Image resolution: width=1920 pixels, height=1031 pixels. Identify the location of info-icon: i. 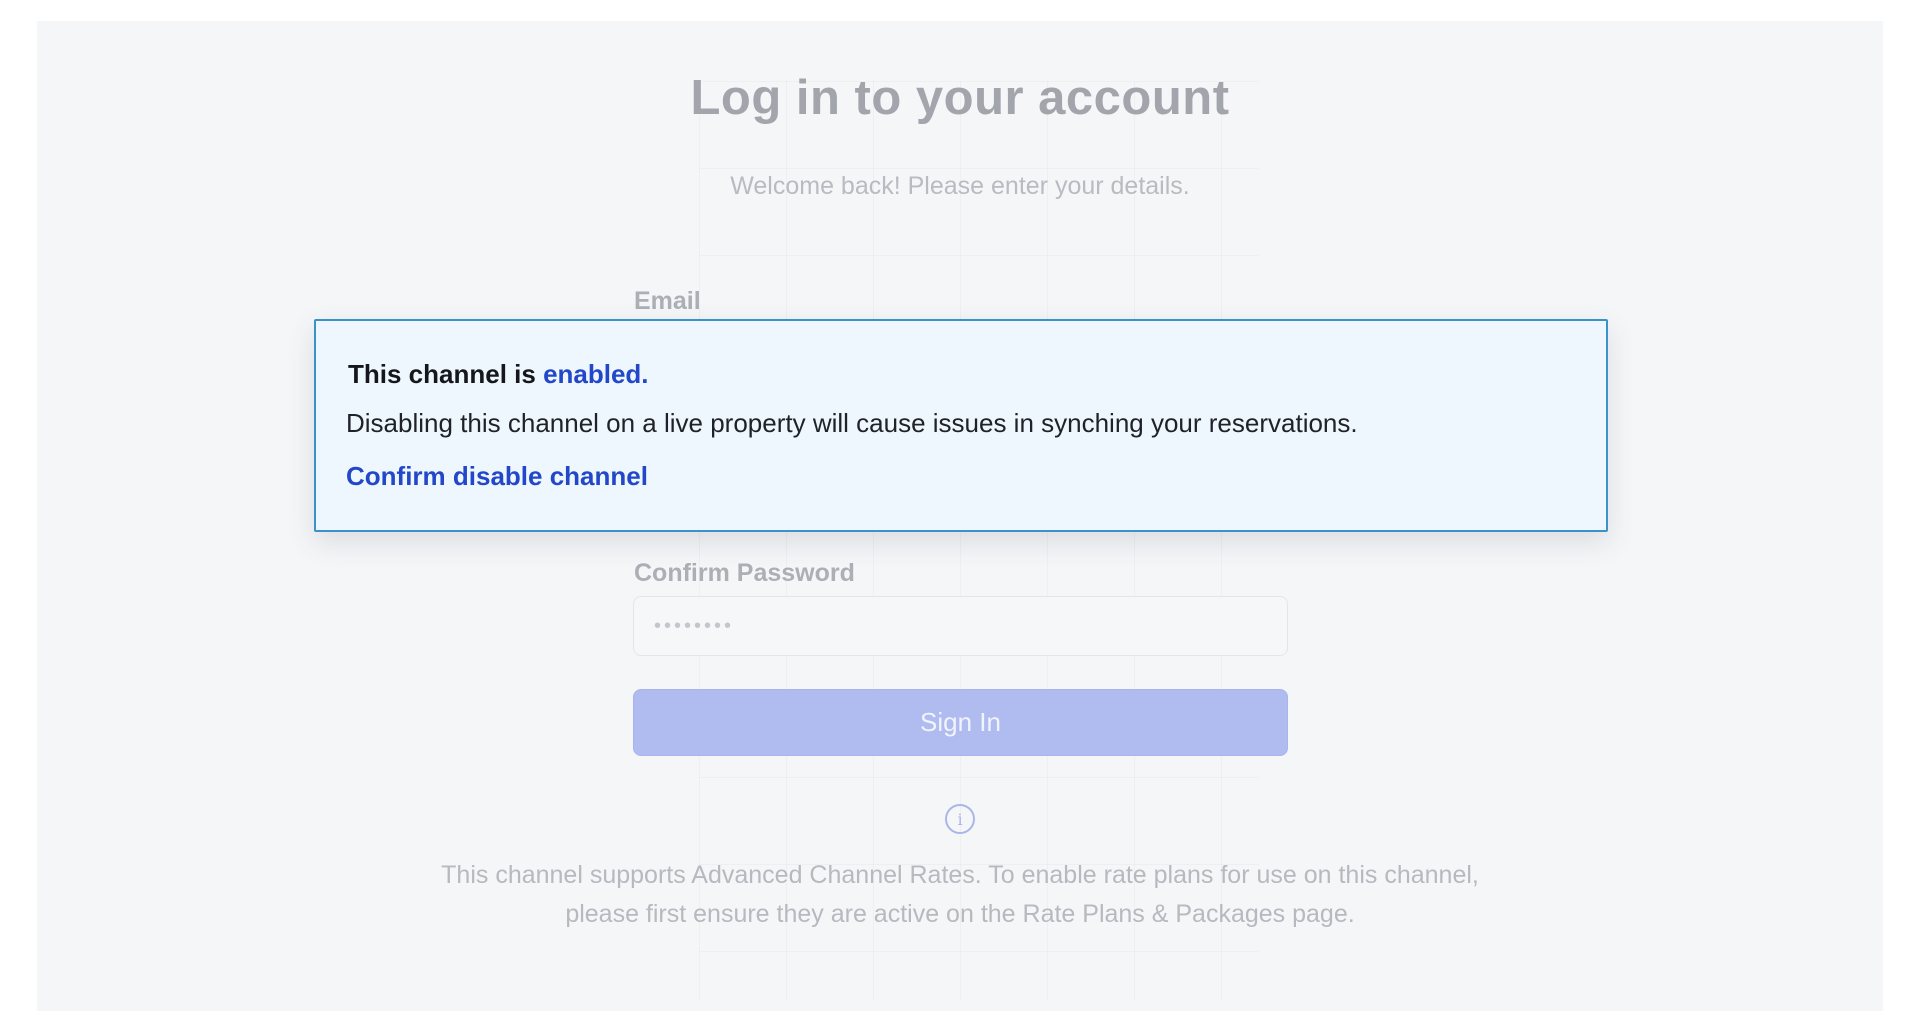
(960, 819).